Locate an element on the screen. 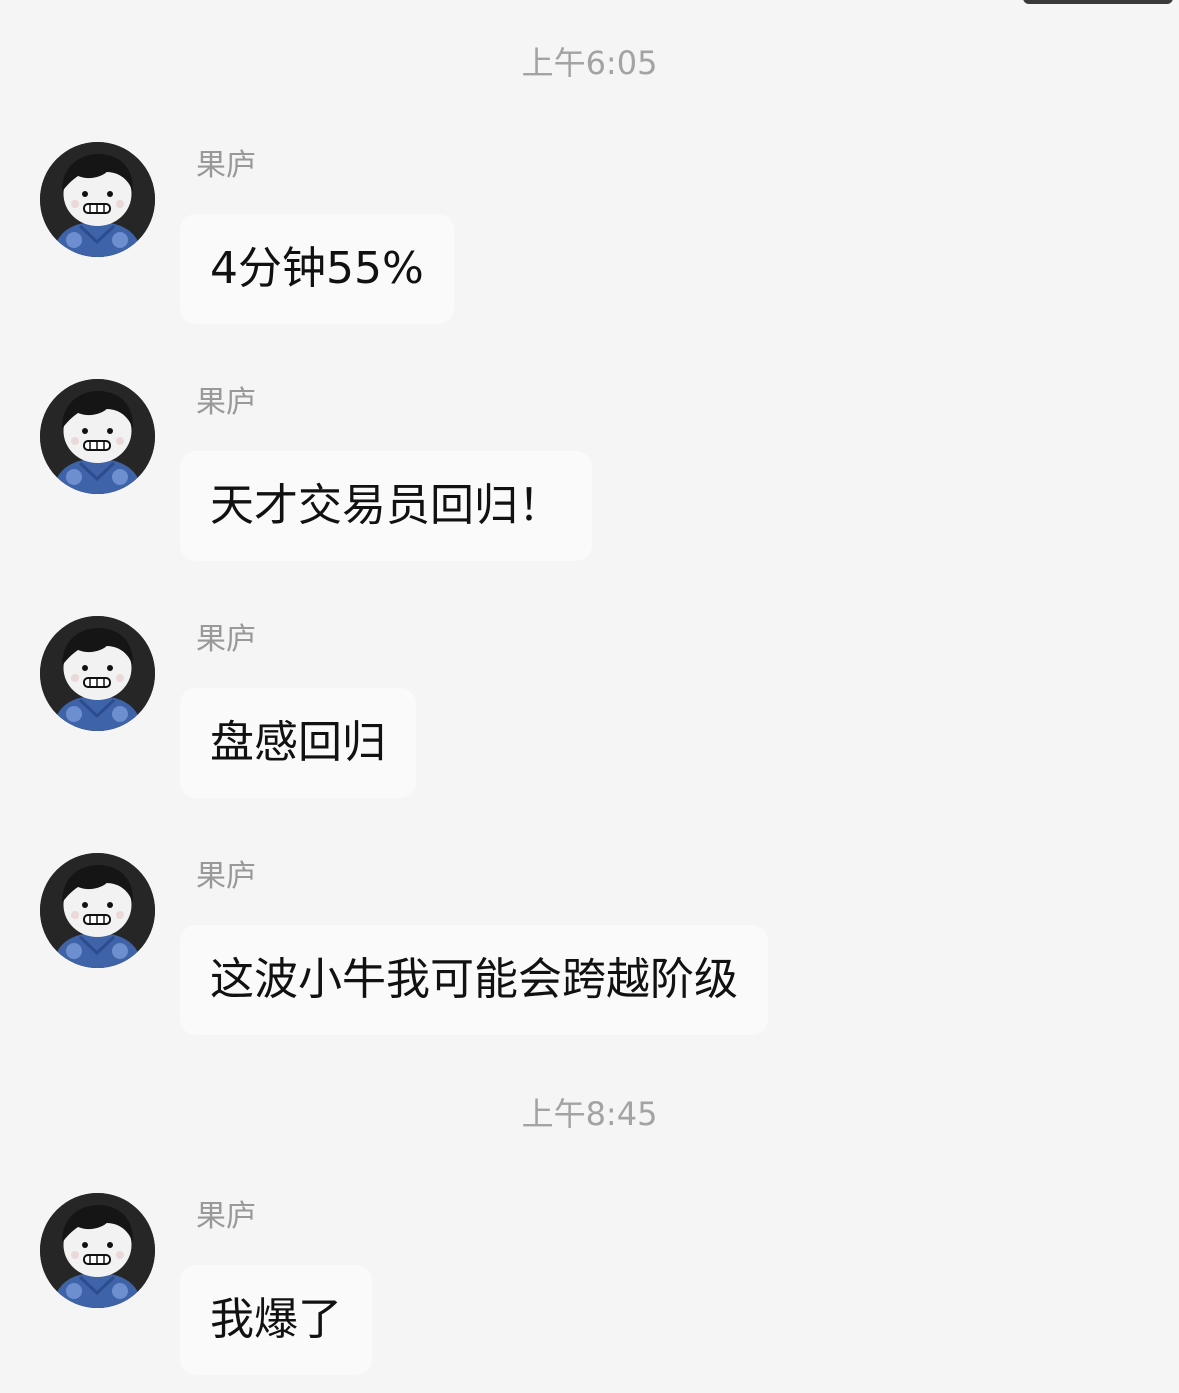  message-bubble: 天才交易员回归！ is located at coordinates (386, 506).